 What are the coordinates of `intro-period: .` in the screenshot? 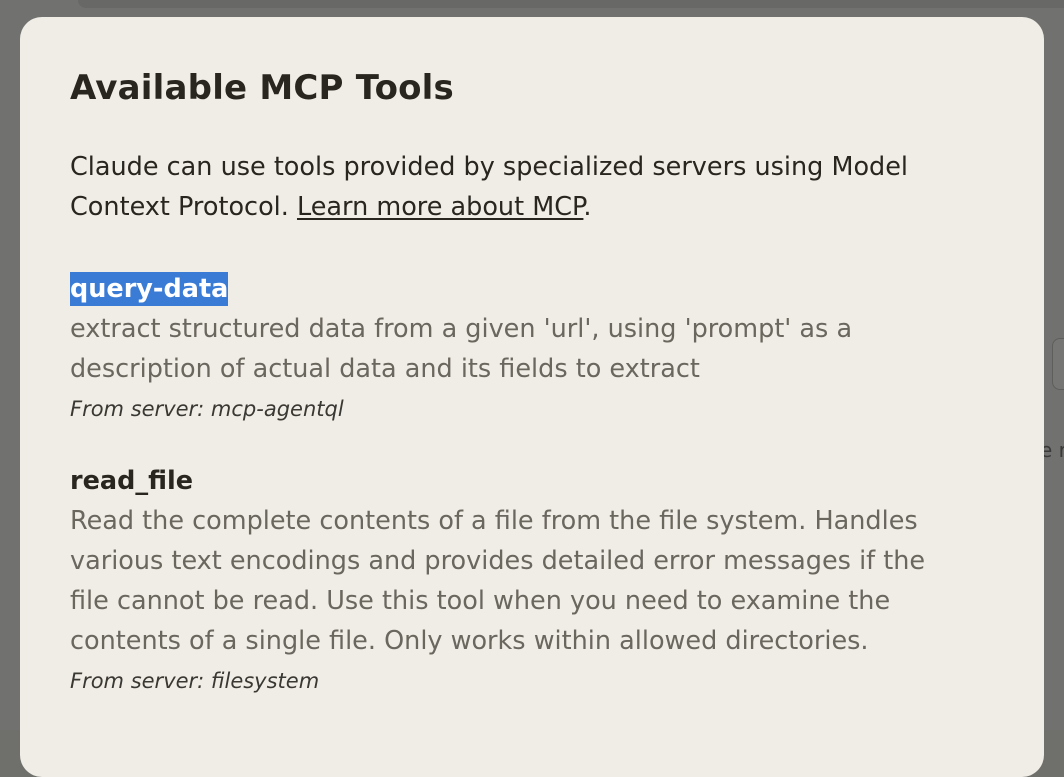 It's located at (587, 207).